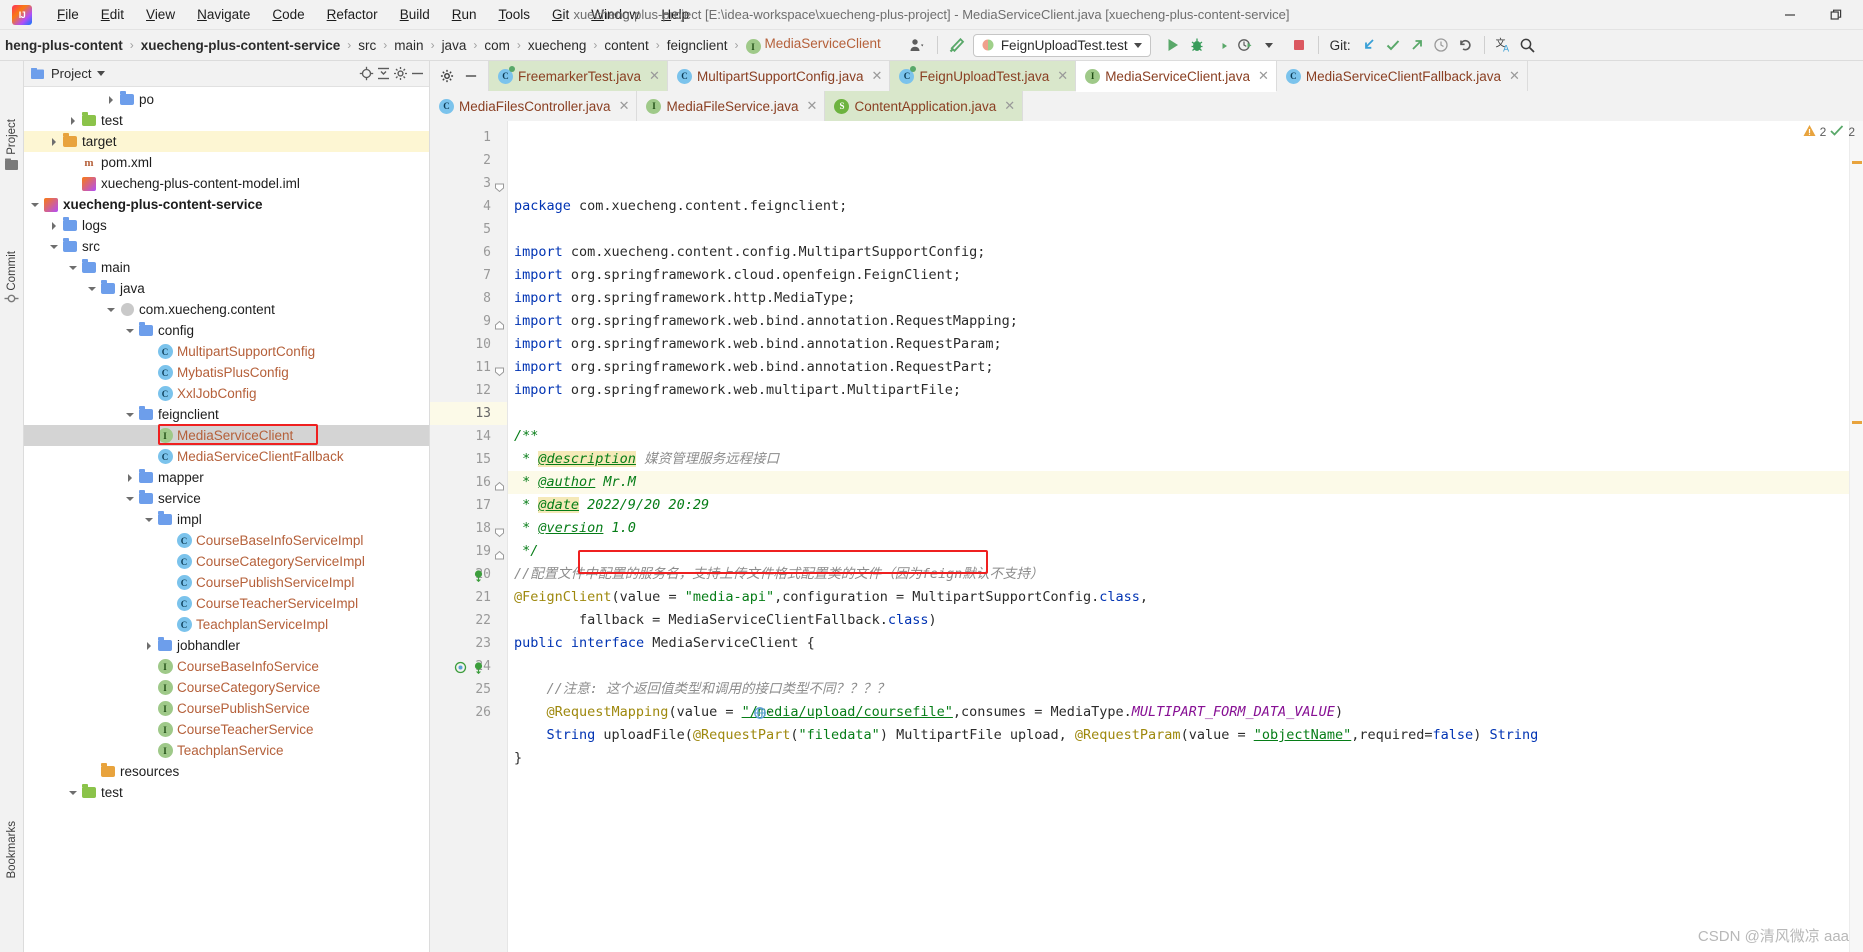 Image resolution: width=1863 pixels, height=952 pixels. I want to click on editor-tab: S ContentApplication.java ✕, so click(924, 106).